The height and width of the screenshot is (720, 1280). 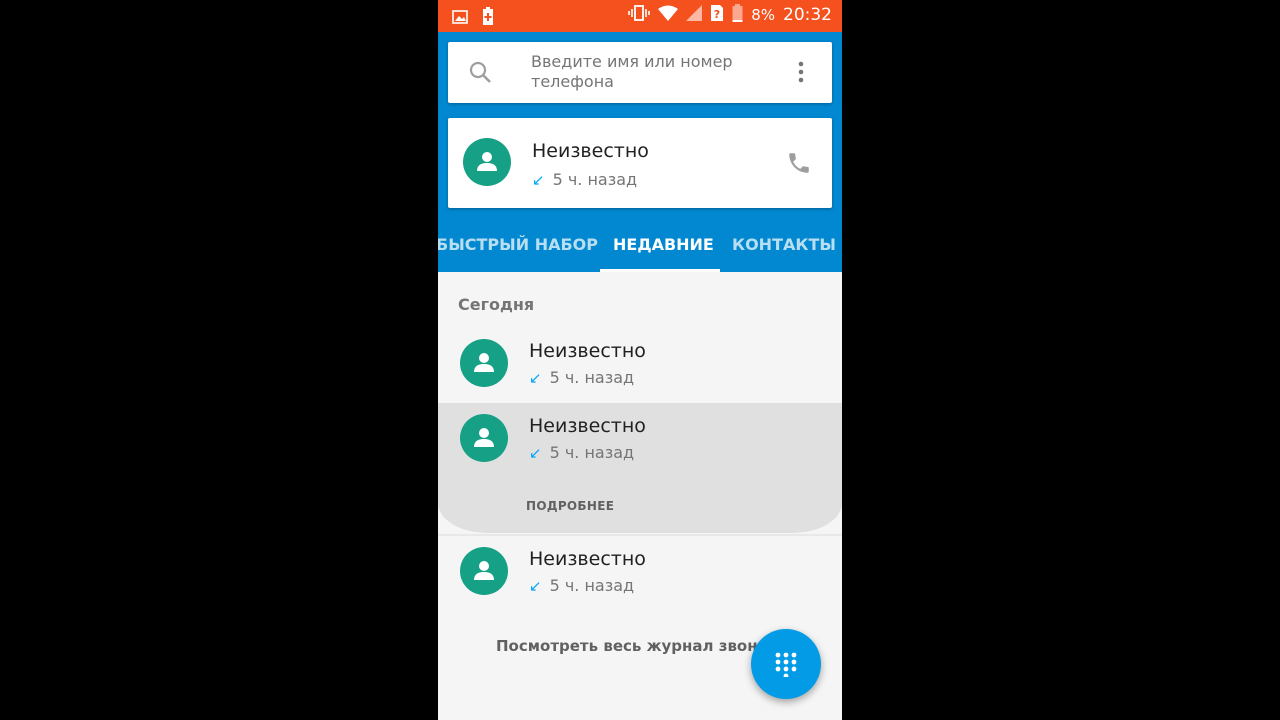 I want to click on clock: 20:32, so click(x=807, y=15).